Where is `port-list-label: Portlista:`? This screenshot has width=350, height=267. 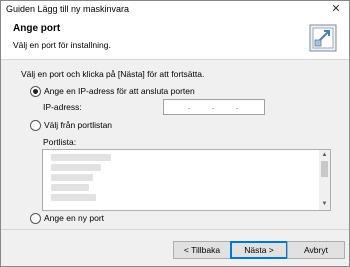 port-list-label: Portlista: is located at coordinates (60, 142).